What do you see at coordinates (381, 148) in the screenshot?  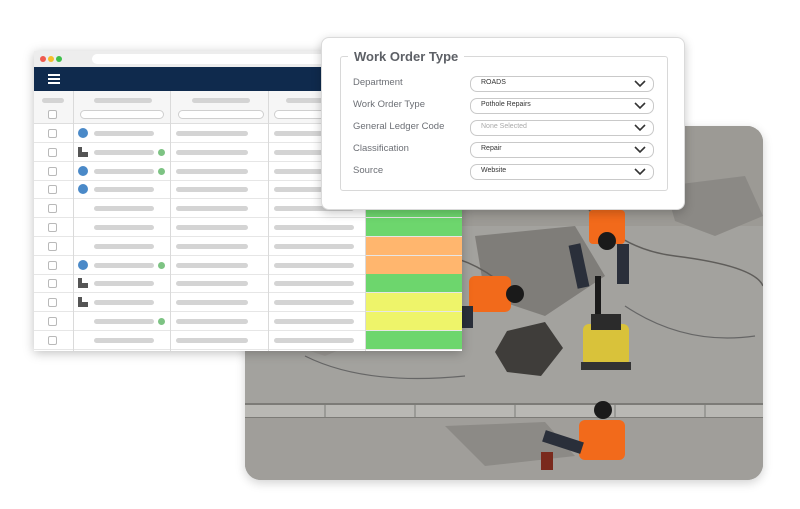 I see `field-label: Classification` at bounding box center [381, 148].